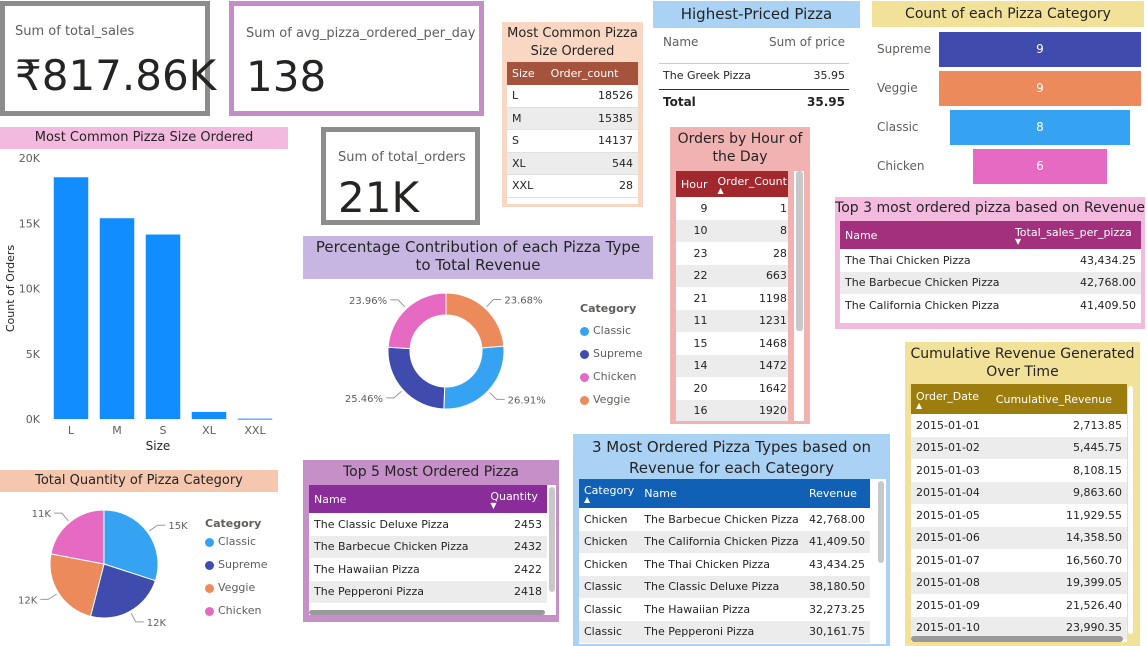  I want to click on kpi-total-orders-card: Sum of total_orders 21K, so click(400, 176).